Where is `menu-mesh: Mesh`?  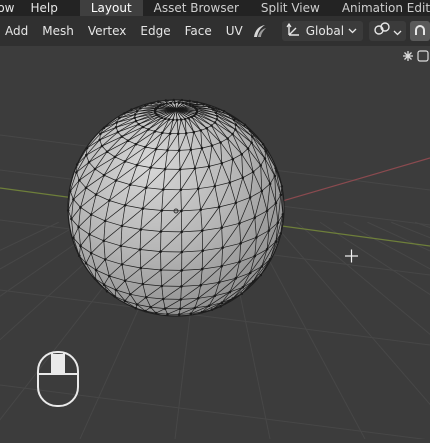
menu-mesh: Mesh is located at coordinates (58, 31).